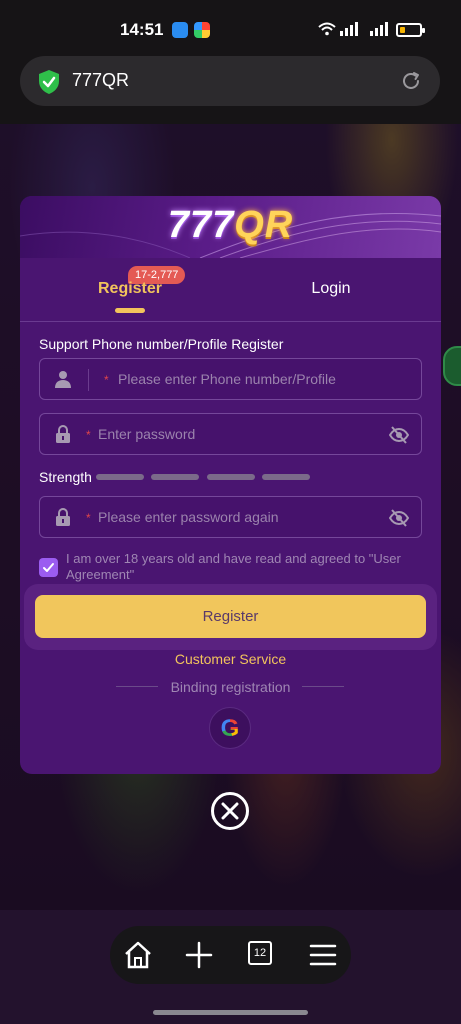 This screenshot has width=461, height=1024. I want to click on address-bar: 777QR, so click(230, 81).